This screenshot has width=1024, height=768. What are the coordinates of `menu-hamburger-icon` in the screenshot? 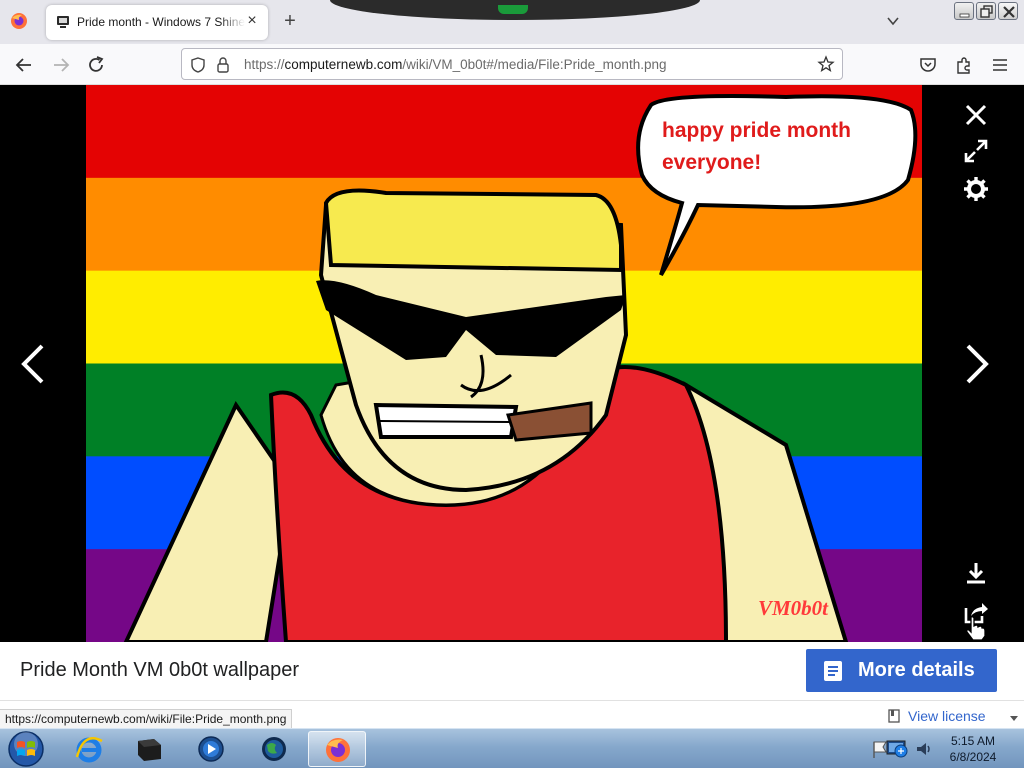 It's located at (1000, 65).